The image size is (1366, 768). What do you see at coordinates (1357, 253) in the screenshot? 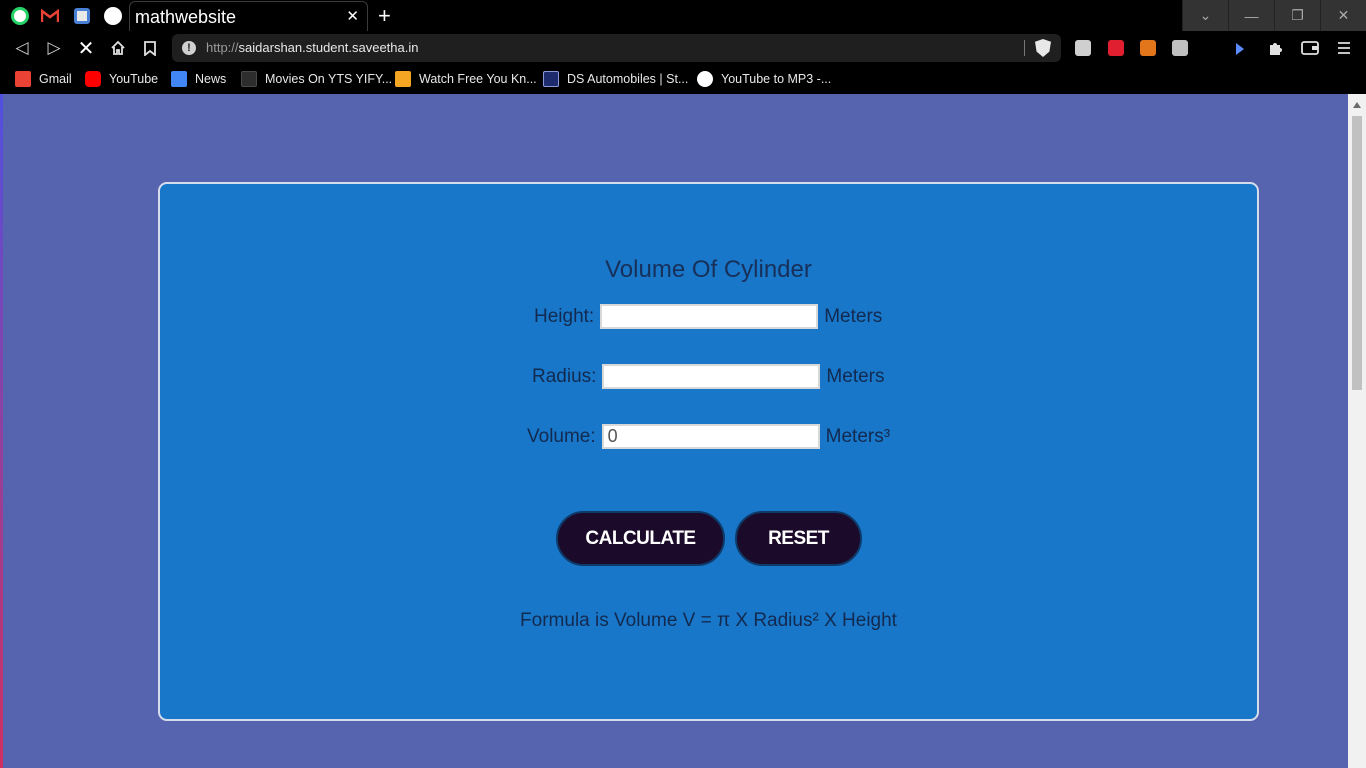
I see `scrollbar-thumb` at bounding box center [1357, 253].